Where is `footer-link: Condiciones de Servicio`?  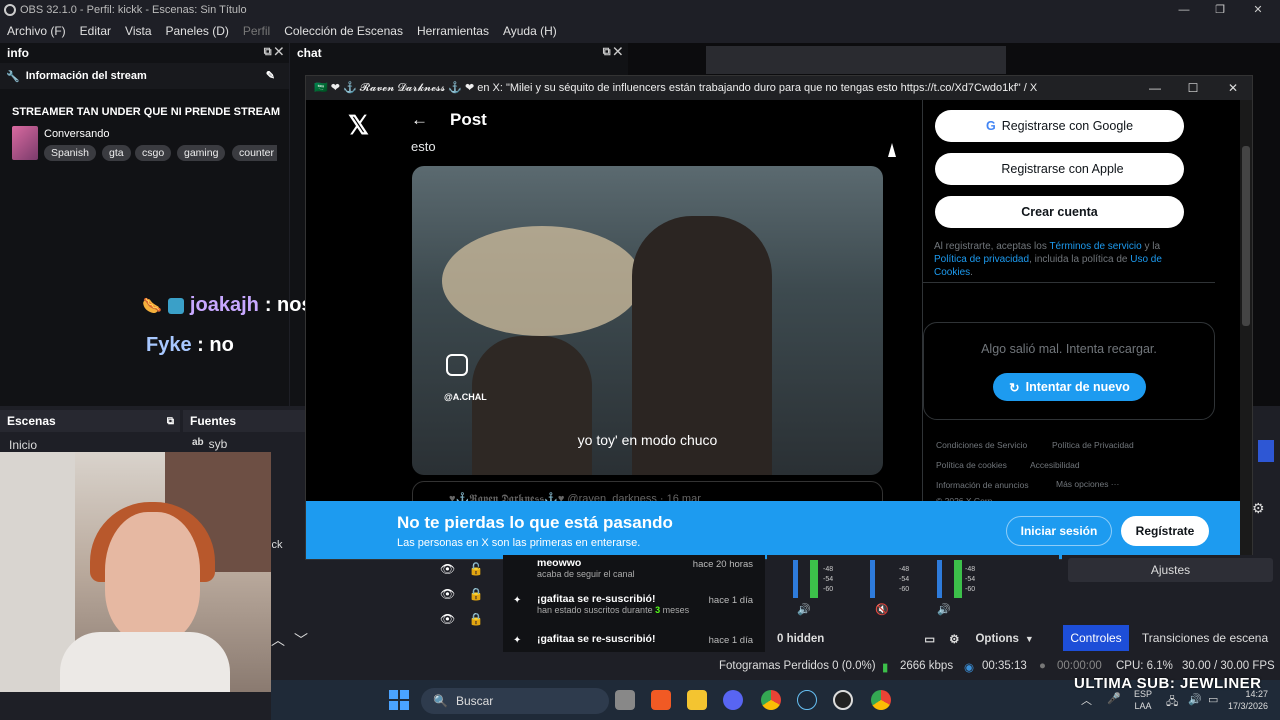 footer-link: Condiciones de Servicio is located at coordinates (981, 445).